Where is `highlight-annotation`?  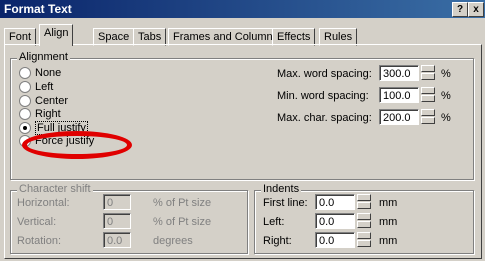
highlight-annotation is located at coordinates (77, 145).